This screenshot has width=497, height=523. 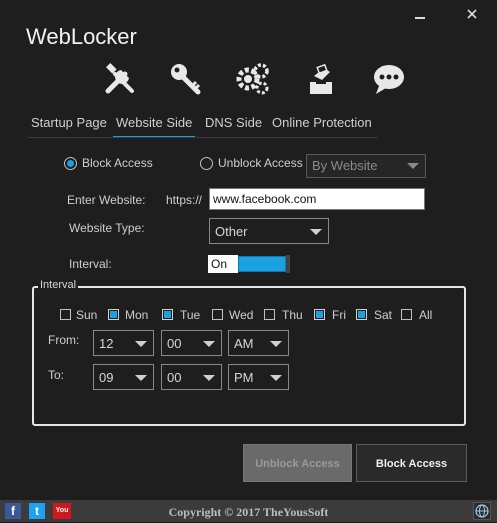 What do you see at coordinates (241, 315) in the screenshot?
I see `day-label-wed: Wed` at bounding box center [241, 315].